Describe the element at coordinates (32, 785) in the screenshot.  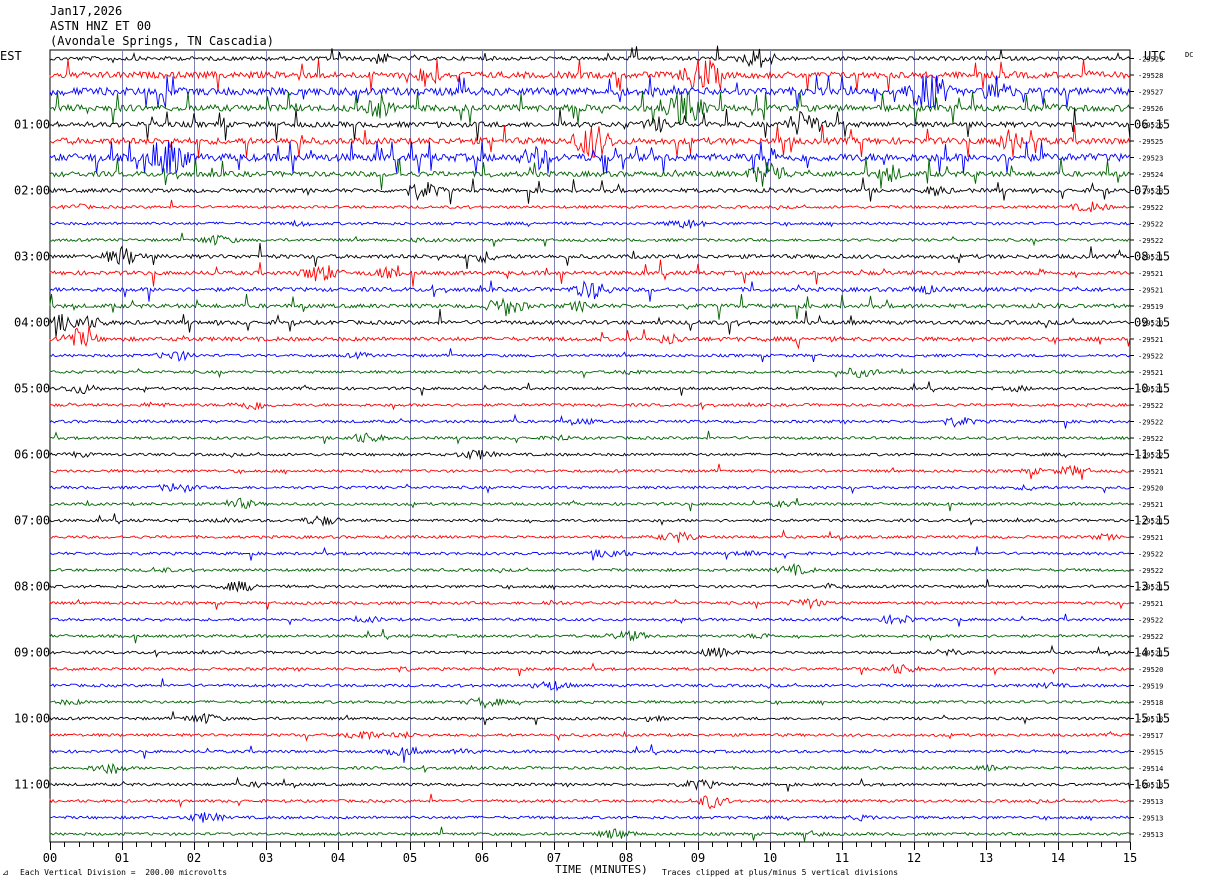
I see `hour-label-left: 11:00` at that location.